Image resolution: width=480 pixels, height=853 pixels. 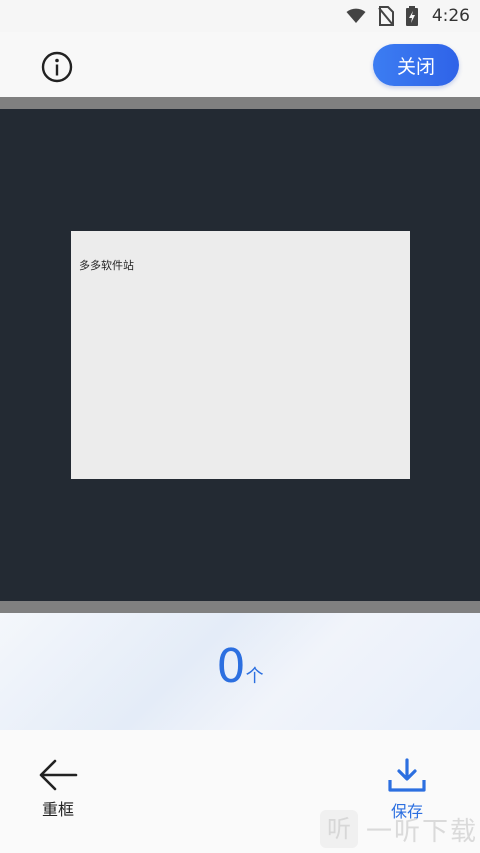 I want to click on wifi-icon, so click(x=356, y=15).